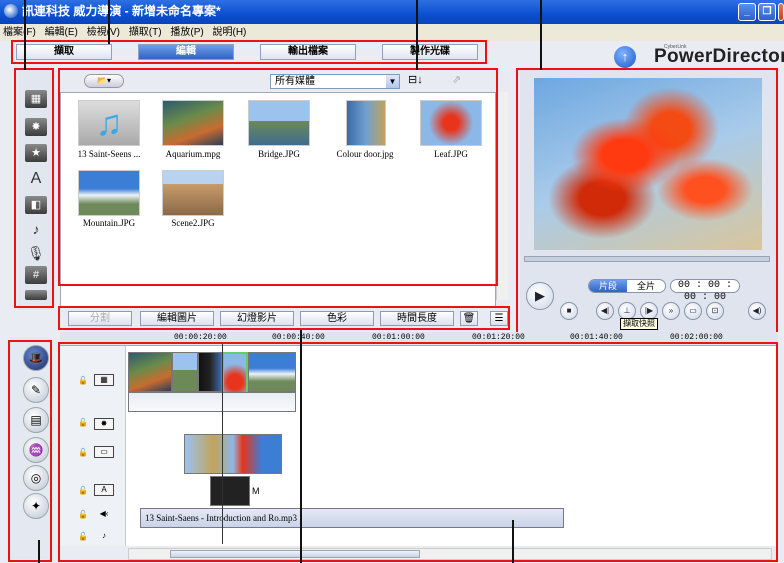 The height and width of the screenshot is (563, 784). I want to click on edit-toolbar-highlight, so click(284, 318).